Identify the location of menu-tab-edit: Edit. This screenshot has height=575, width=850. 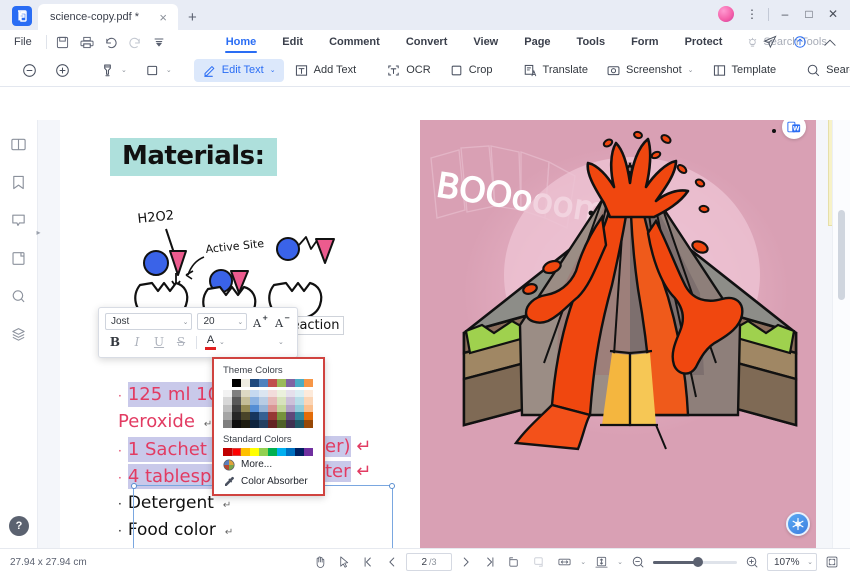
(292, 42).